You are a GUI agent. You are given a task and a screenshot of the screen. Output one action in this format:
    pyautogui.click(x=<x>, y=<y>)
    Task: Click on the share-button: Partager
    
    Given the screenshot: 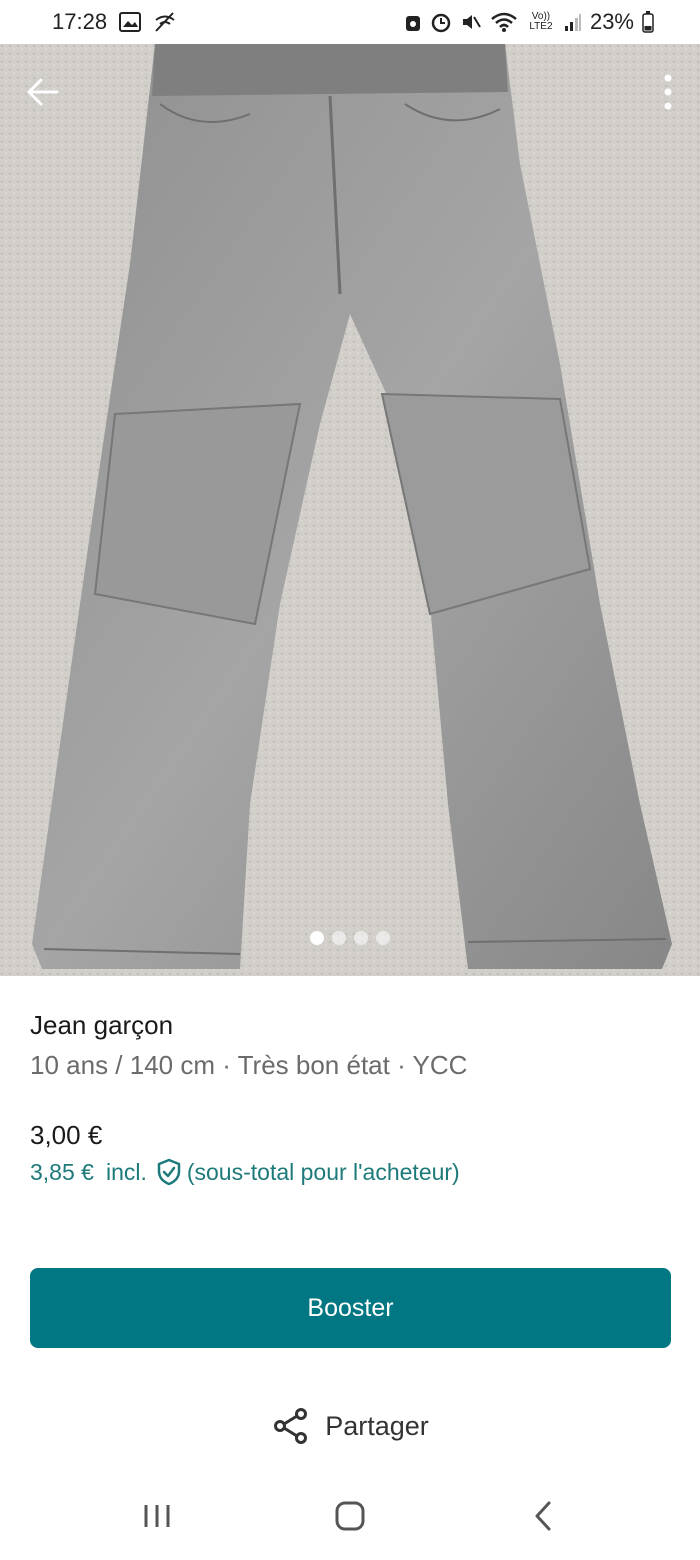 What is the action you would take?
    pyautogui.click(x=350, y=1426)
    